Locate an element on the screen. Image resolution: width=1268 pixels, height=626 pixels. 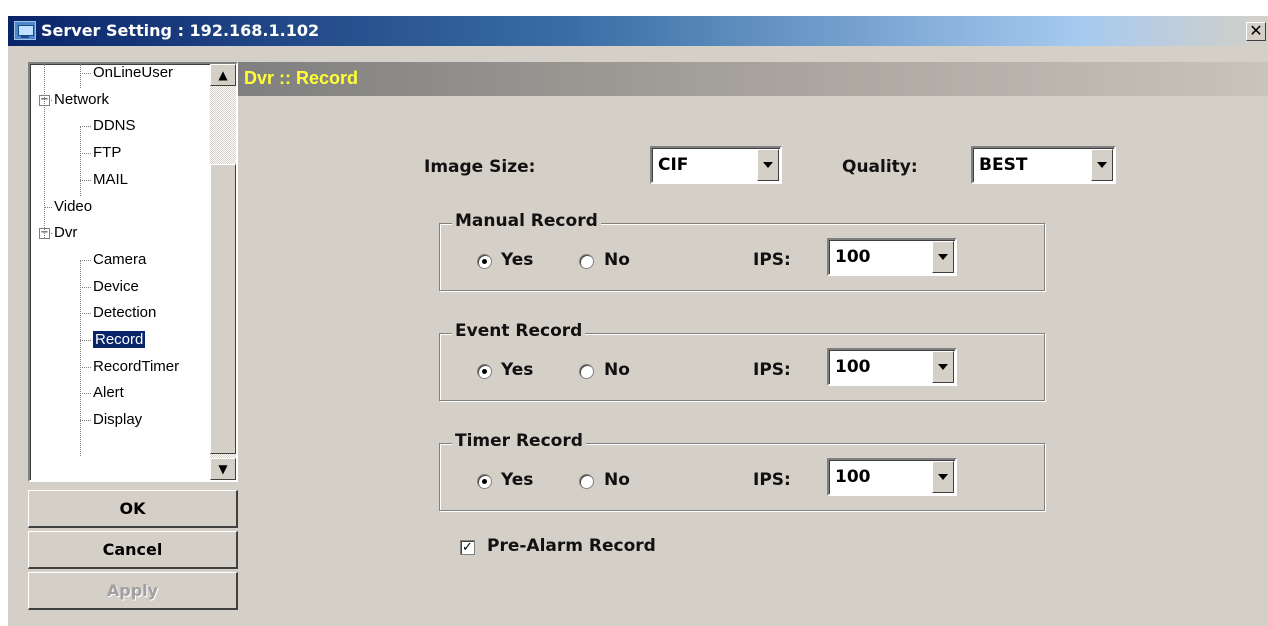
tree-item-label: Device is located at coordinates (116, 286).